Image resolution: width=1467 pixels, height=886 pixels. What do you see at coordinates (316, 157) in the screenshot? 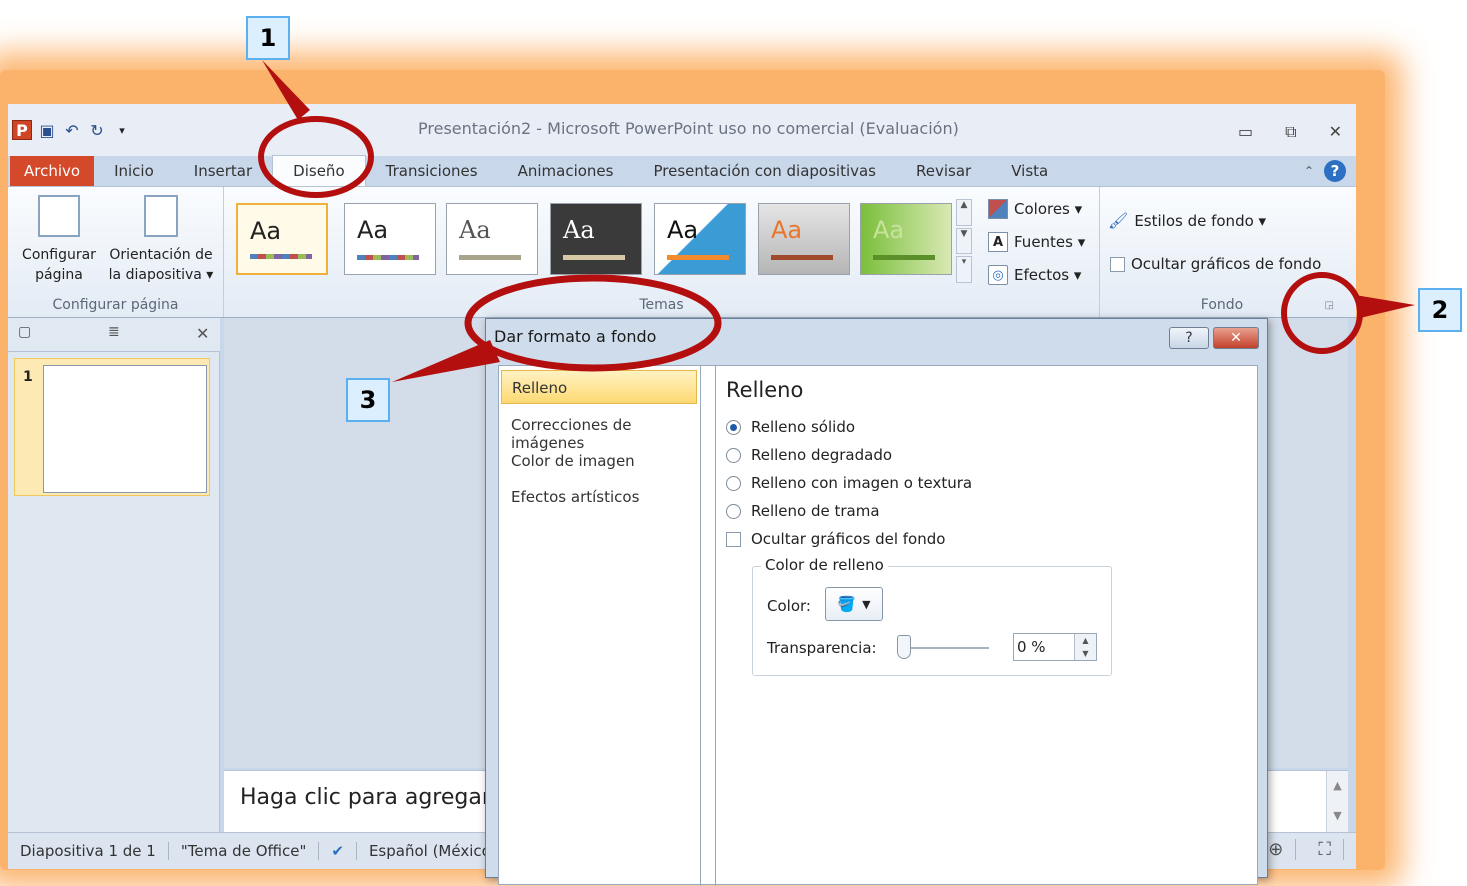
I see `callout-1-ring` at bounding box center [316, 157].